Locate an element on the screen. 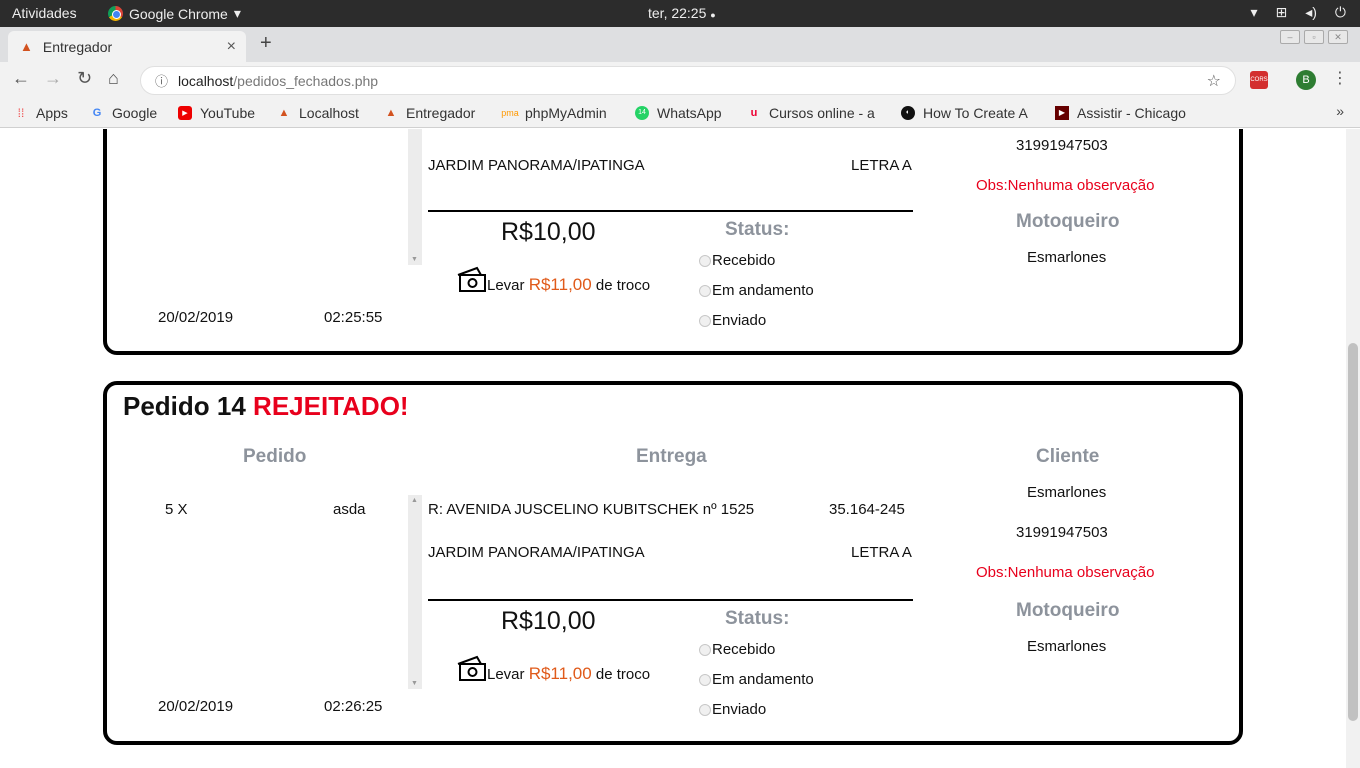 This screenshot has width=1360, height=768. scroll-up-icon: ▲ is located at coordinates (414, 500).